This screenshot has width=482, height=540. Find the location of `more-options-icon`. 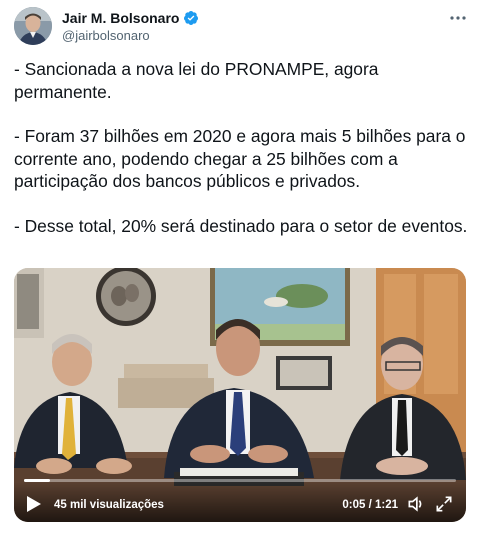

more-options-icon is located at coordinates (458, 18).